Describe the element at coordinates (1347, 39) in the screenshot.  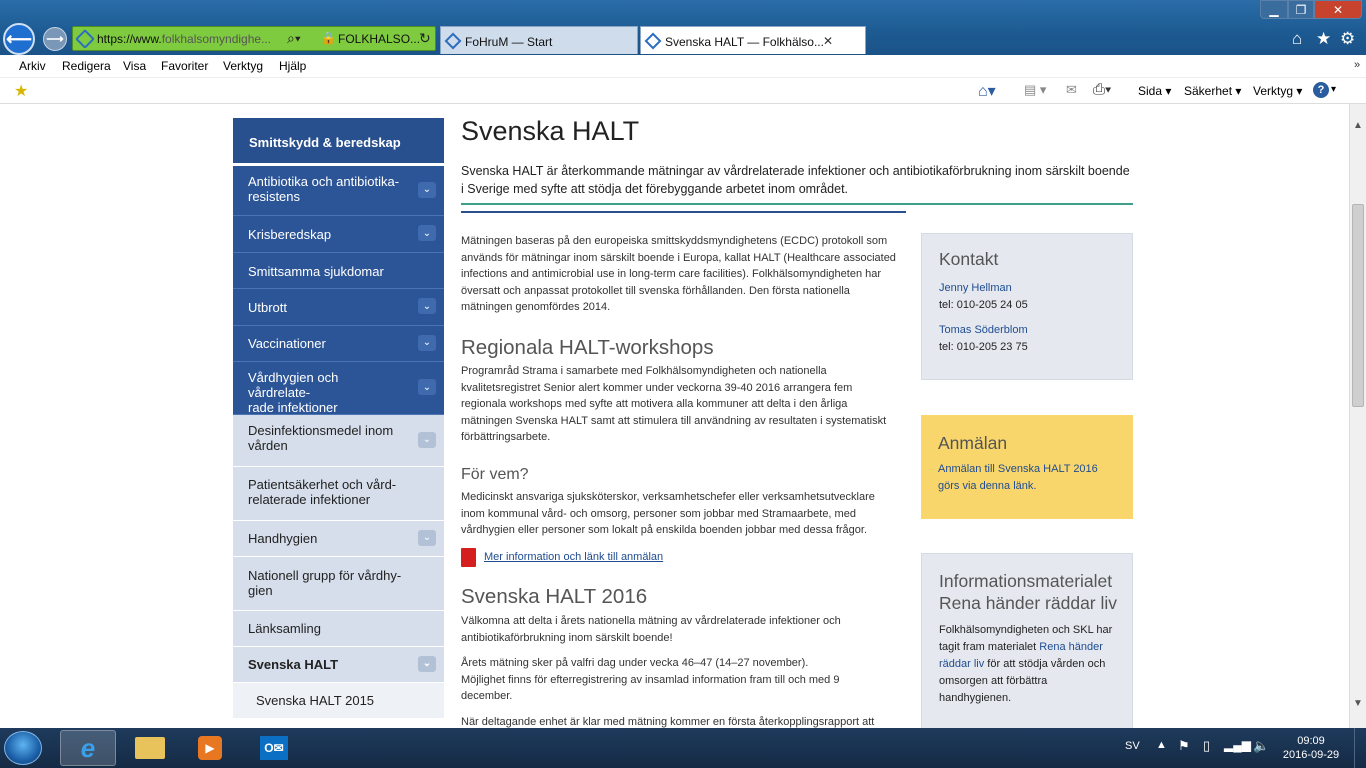
I see `settings-gear-icon: ⚙` at that location.